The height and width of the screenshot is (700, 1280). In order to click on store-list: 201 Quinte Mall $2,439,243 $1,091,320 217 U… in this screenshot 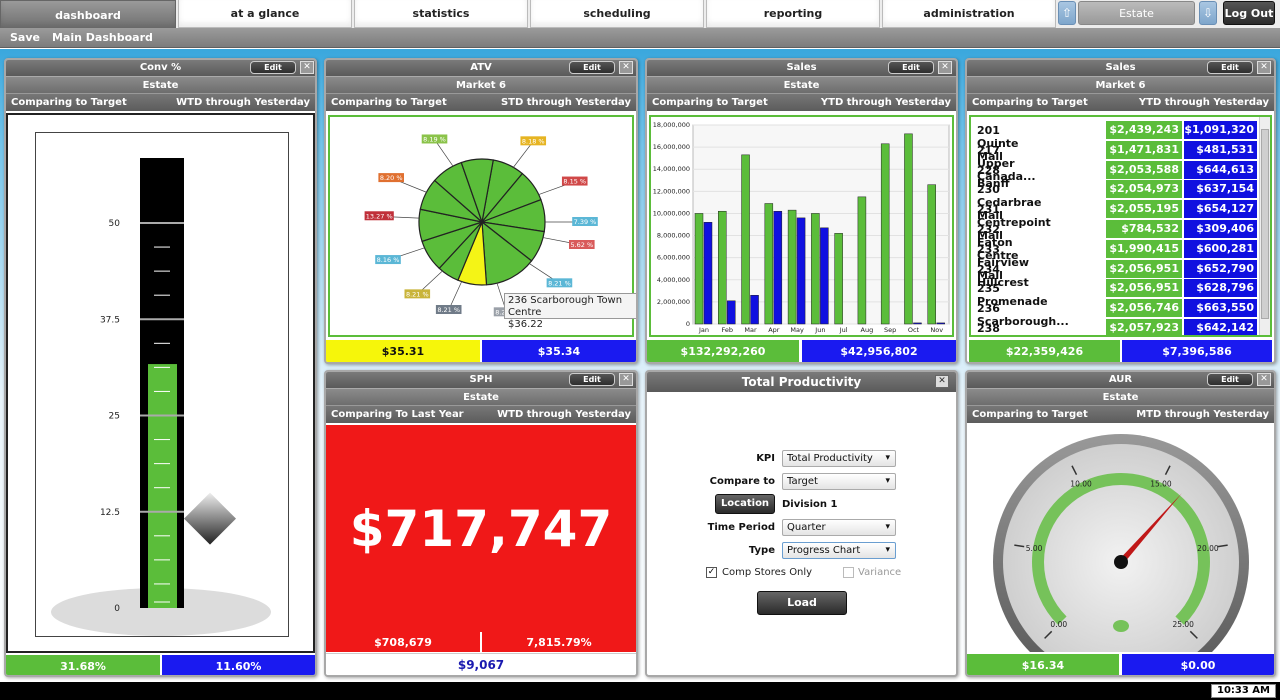, I will do `click(1120, 226)`.